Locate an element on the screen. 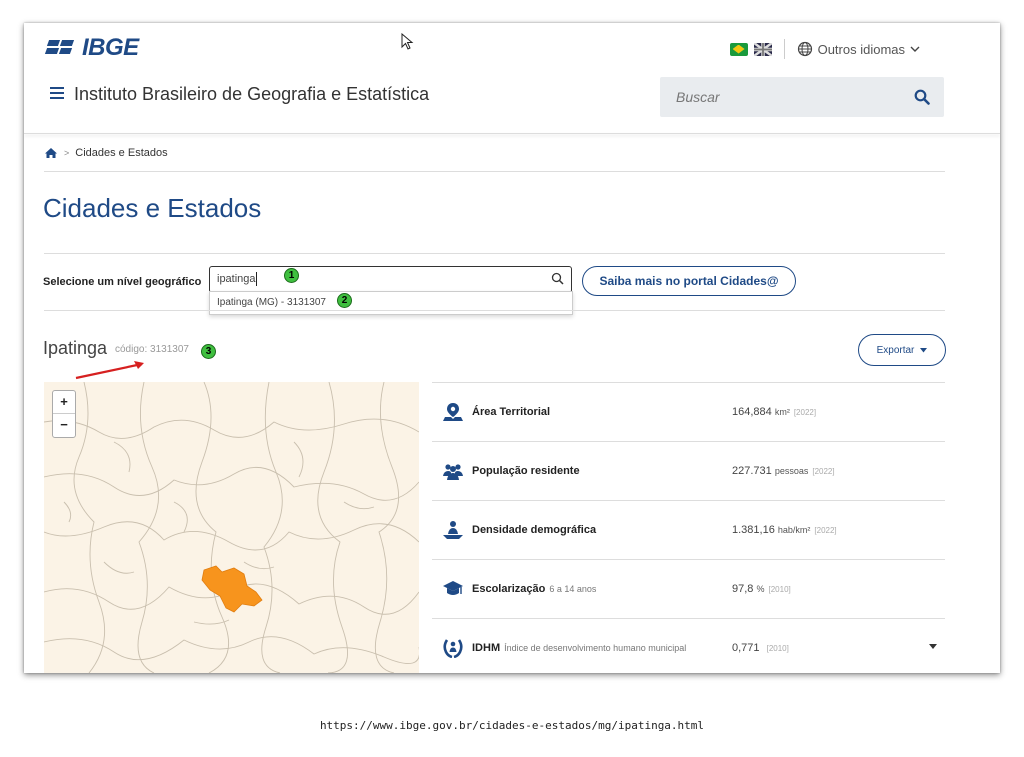 The image size is (1024, 757). export-button: Exportar is located at coordinates (902, 350).